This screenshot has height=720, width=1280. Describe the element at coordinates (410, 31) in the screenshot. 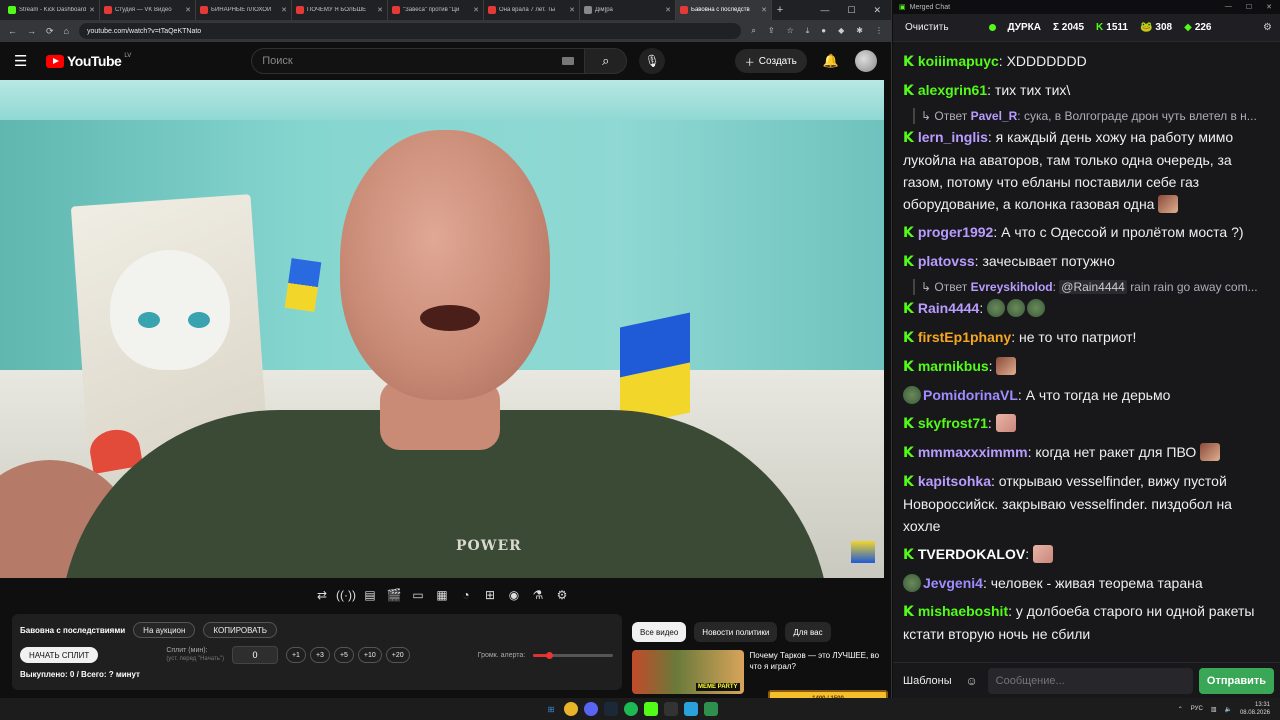

I see `url-field: youtube.com/watch?v=tTaQeKTNato` at that location.